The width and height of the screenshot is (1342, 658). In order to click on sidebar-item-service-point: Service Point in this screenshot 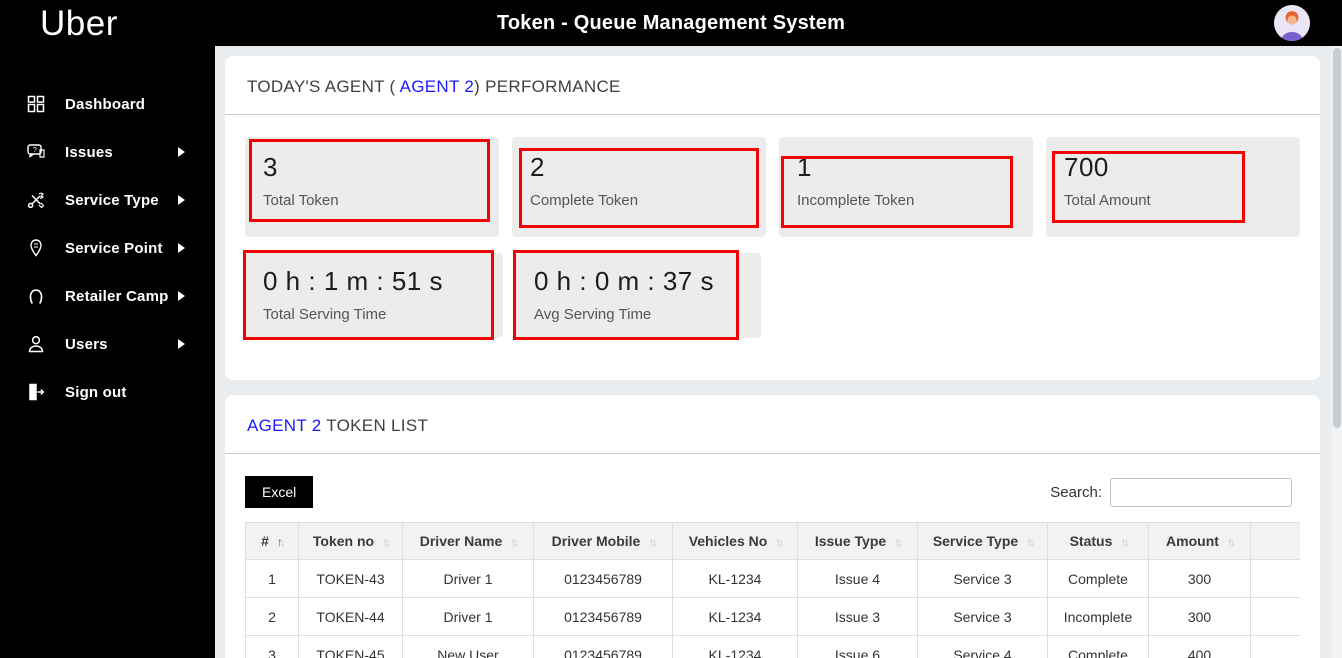, I will do `click(107, 248)`.